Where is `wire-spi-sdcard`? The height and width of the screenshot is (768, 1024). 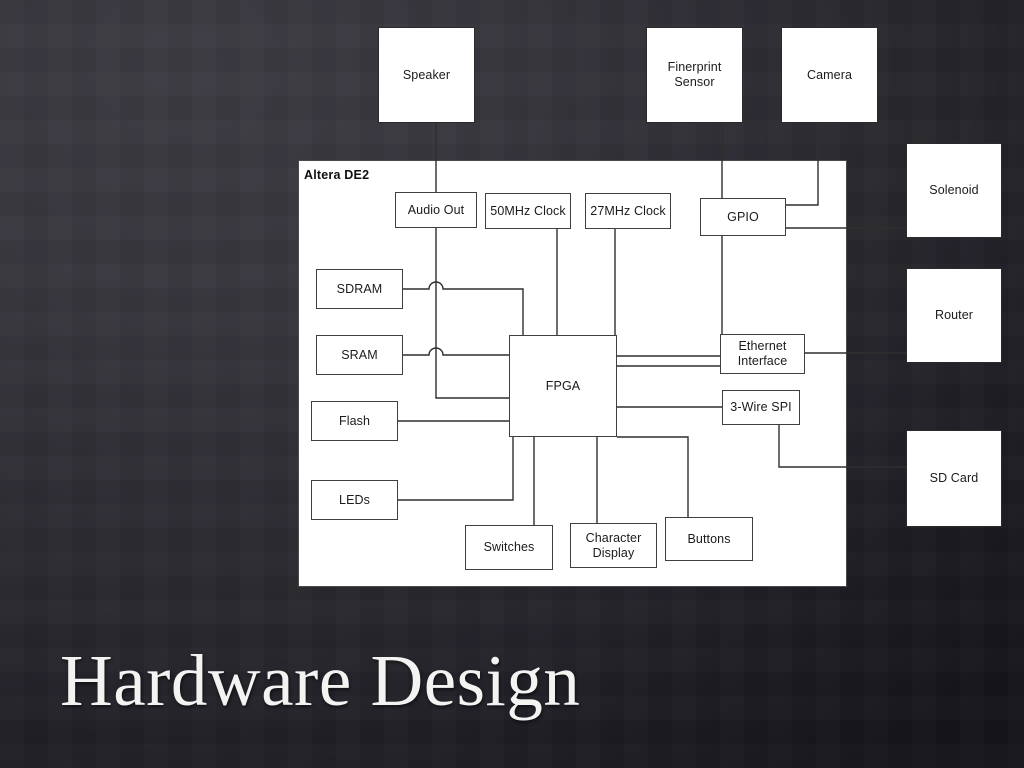 wire-spi-sdcard is located at coordinates (842, 446).